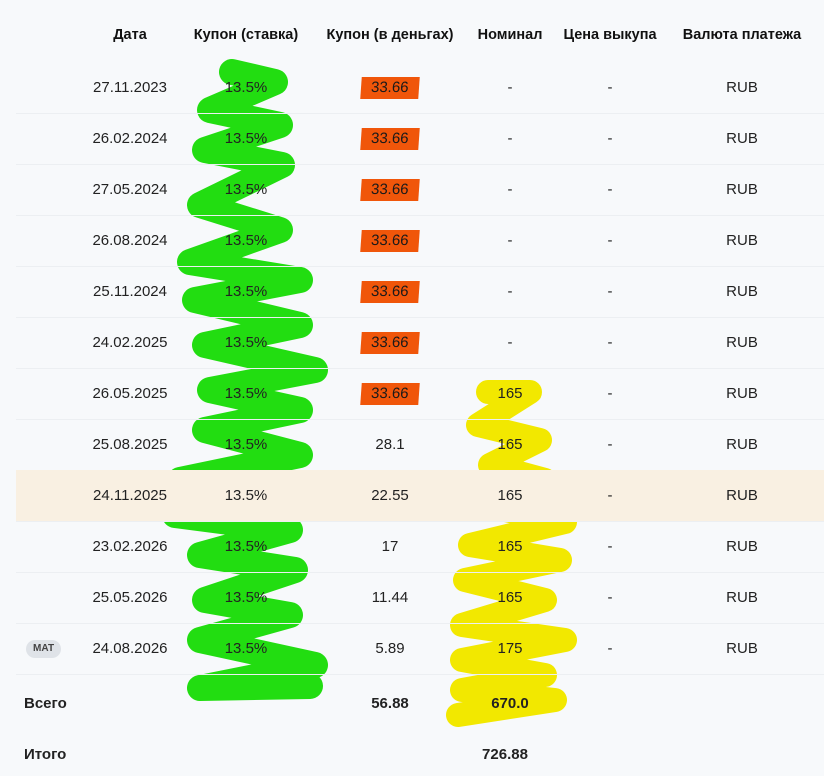 Image resolution: width=824 pixels, height=776 pixels. What do you see at coordinates (130, 35) in the screenshot?
I see `header-date: Дата` at bounding box center [130, 35].